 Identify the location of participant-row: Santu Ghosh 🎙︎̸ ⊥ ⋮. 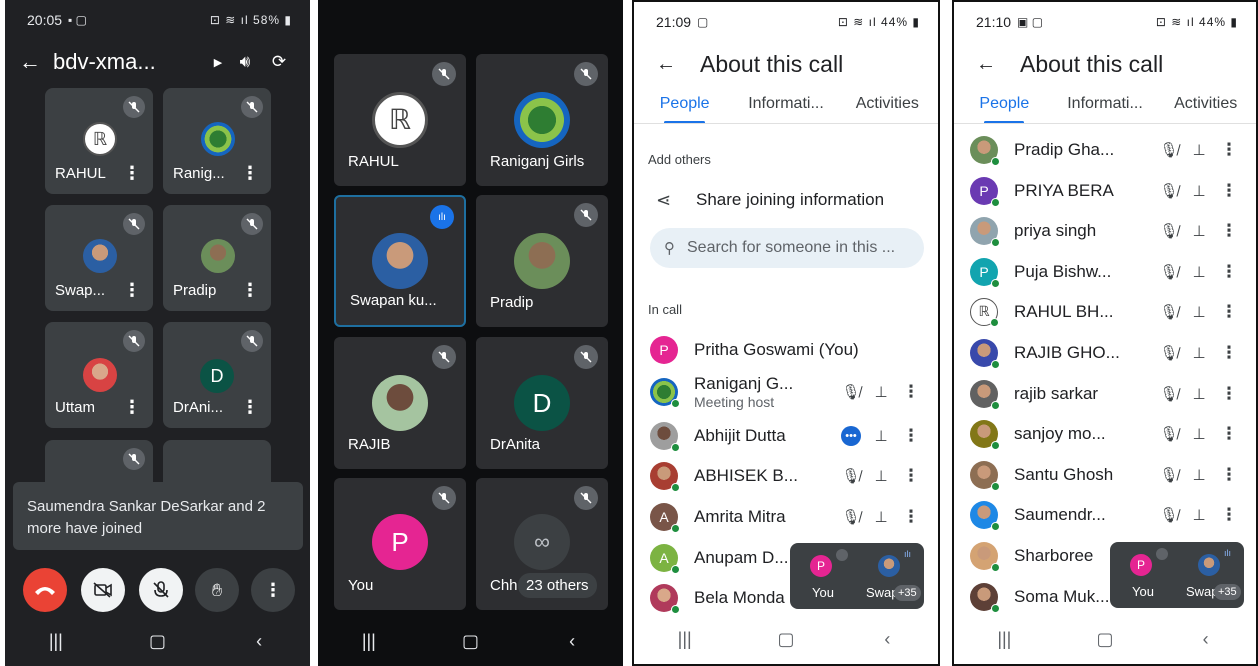
(1105, 475).